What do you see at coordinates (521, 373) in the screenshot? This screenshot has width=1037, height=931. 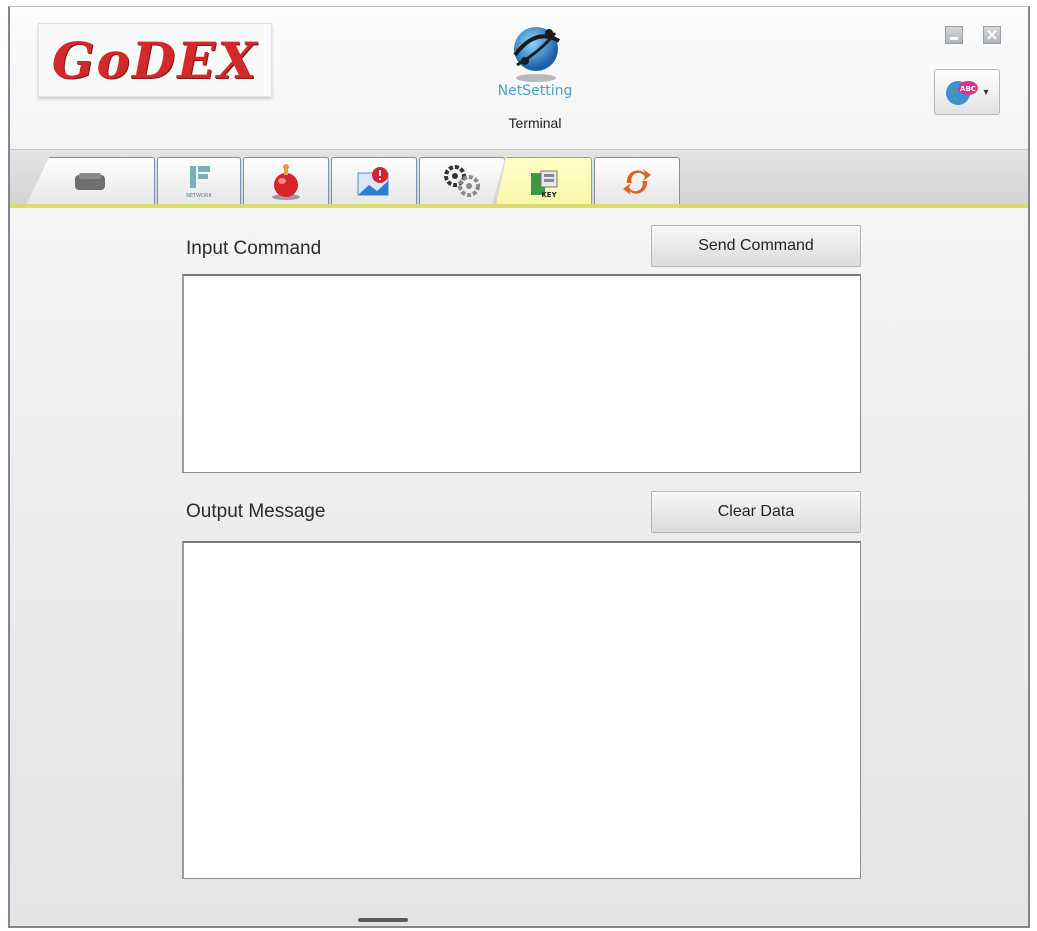 I see `input-command-field` at bounding box center [521, 373].